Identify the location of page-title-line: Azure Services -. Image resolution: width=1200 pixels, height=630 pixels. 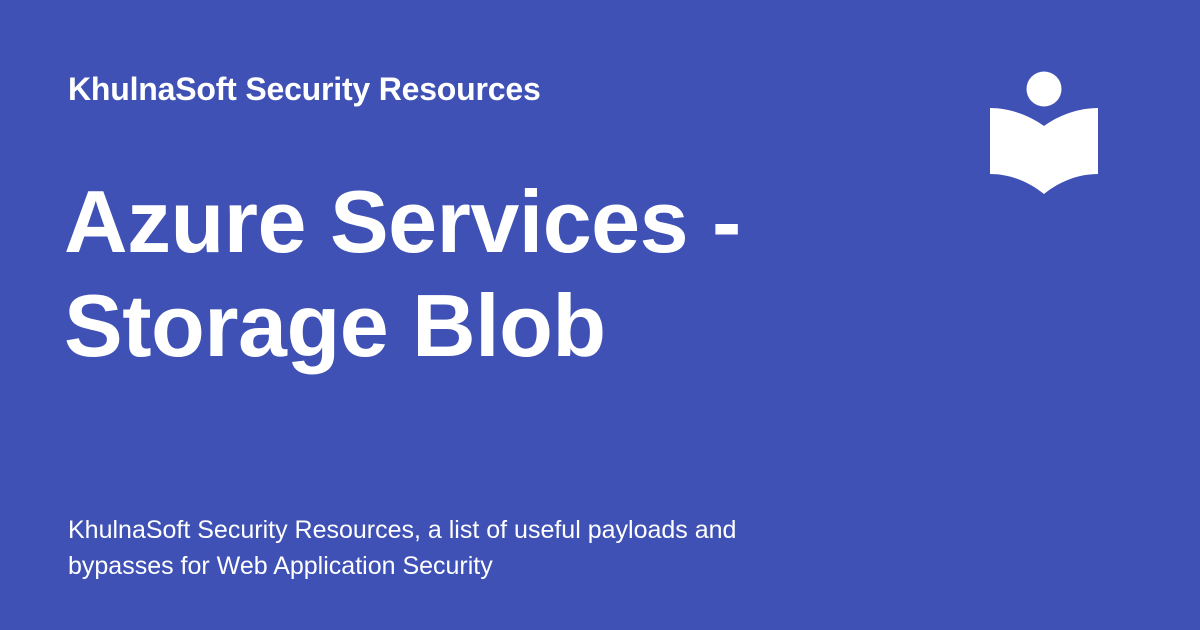
(402, 221).